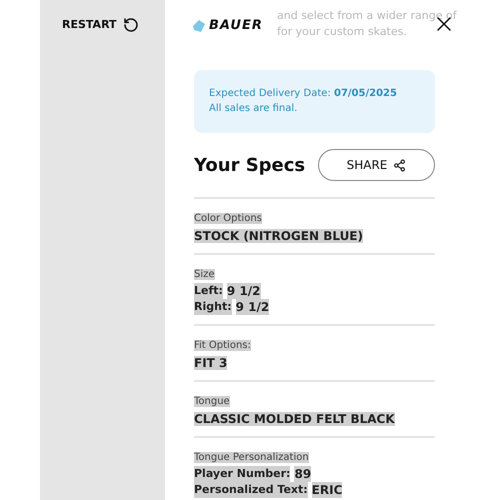  What do you see at coordinates (251, 490) in the screenshot?
I see `spec-key: Personalized Text:` at bounding box center [251, 490].